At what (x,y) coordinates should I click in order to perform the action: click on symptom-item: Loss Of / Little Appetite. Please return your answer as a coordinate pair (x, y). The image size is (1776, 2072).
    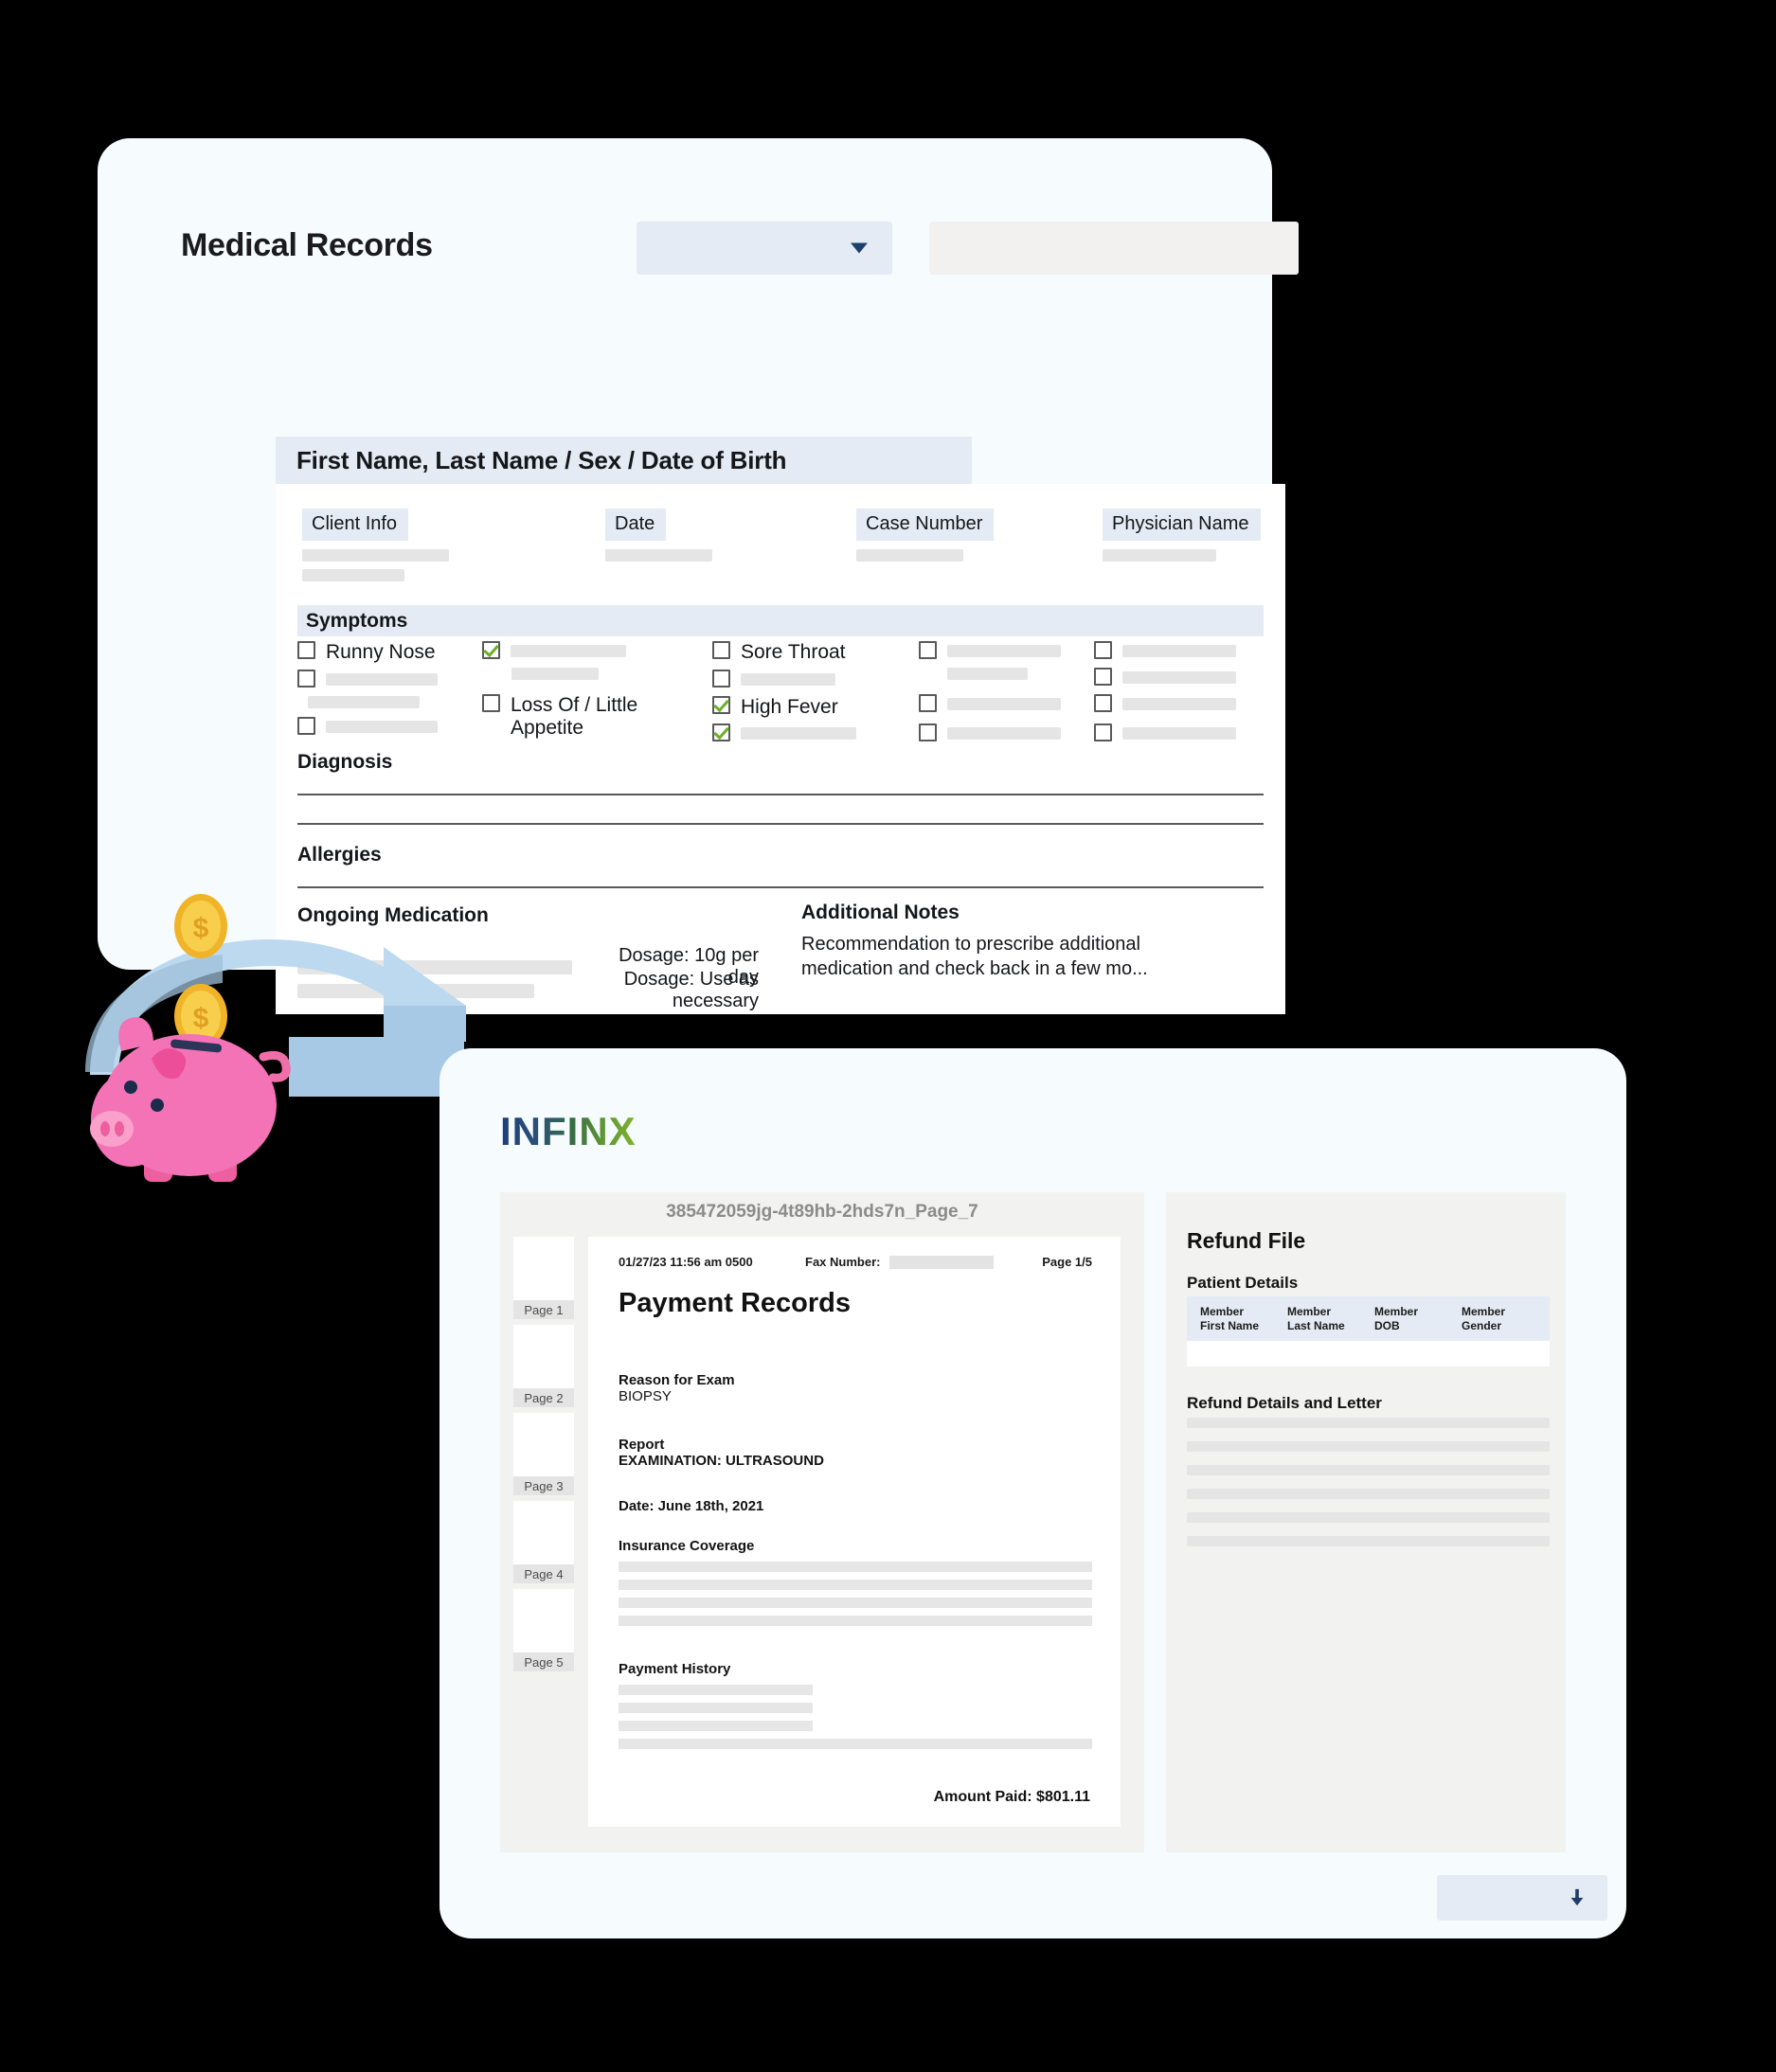
    Looking at the image, I should click on (559, 717).